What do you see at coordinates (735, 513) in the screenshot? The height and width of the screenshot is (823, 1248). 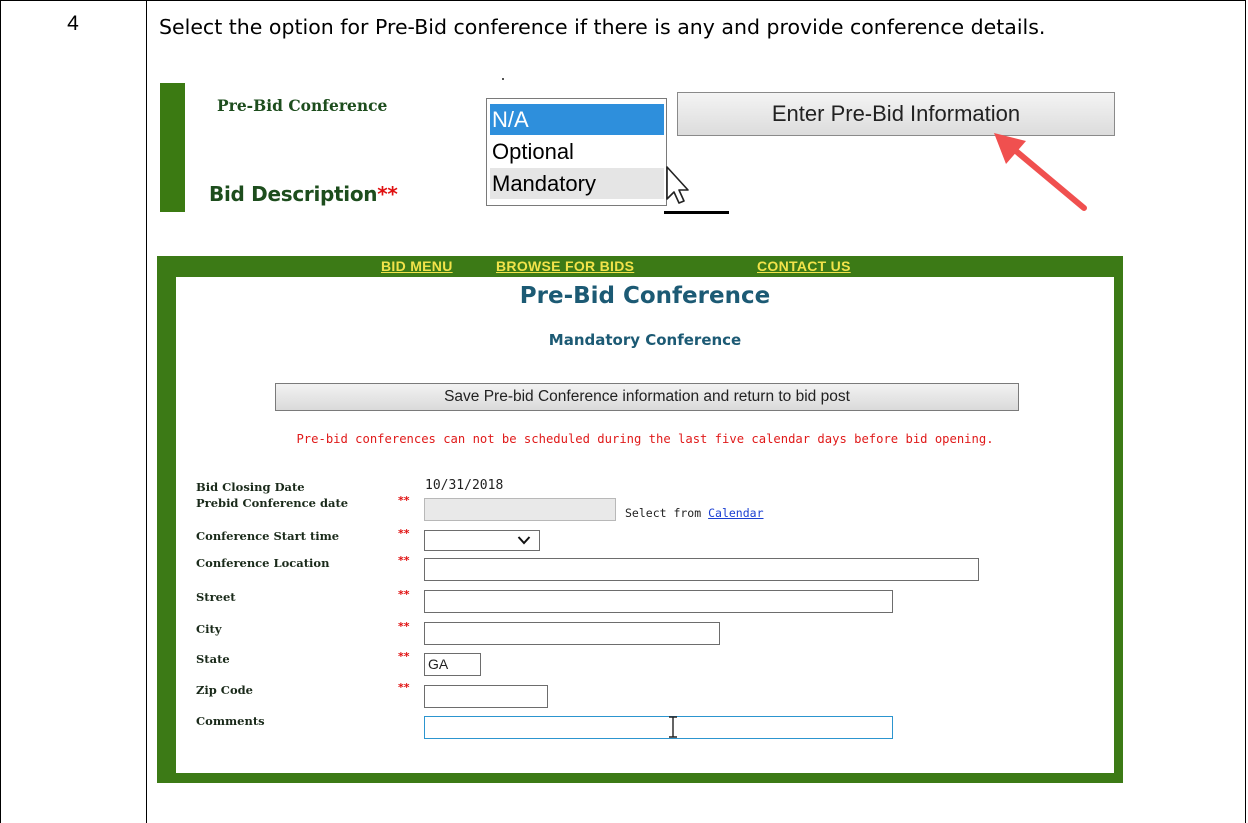 I see `calendar-link: Calendar` at bounding box center [735, 513].